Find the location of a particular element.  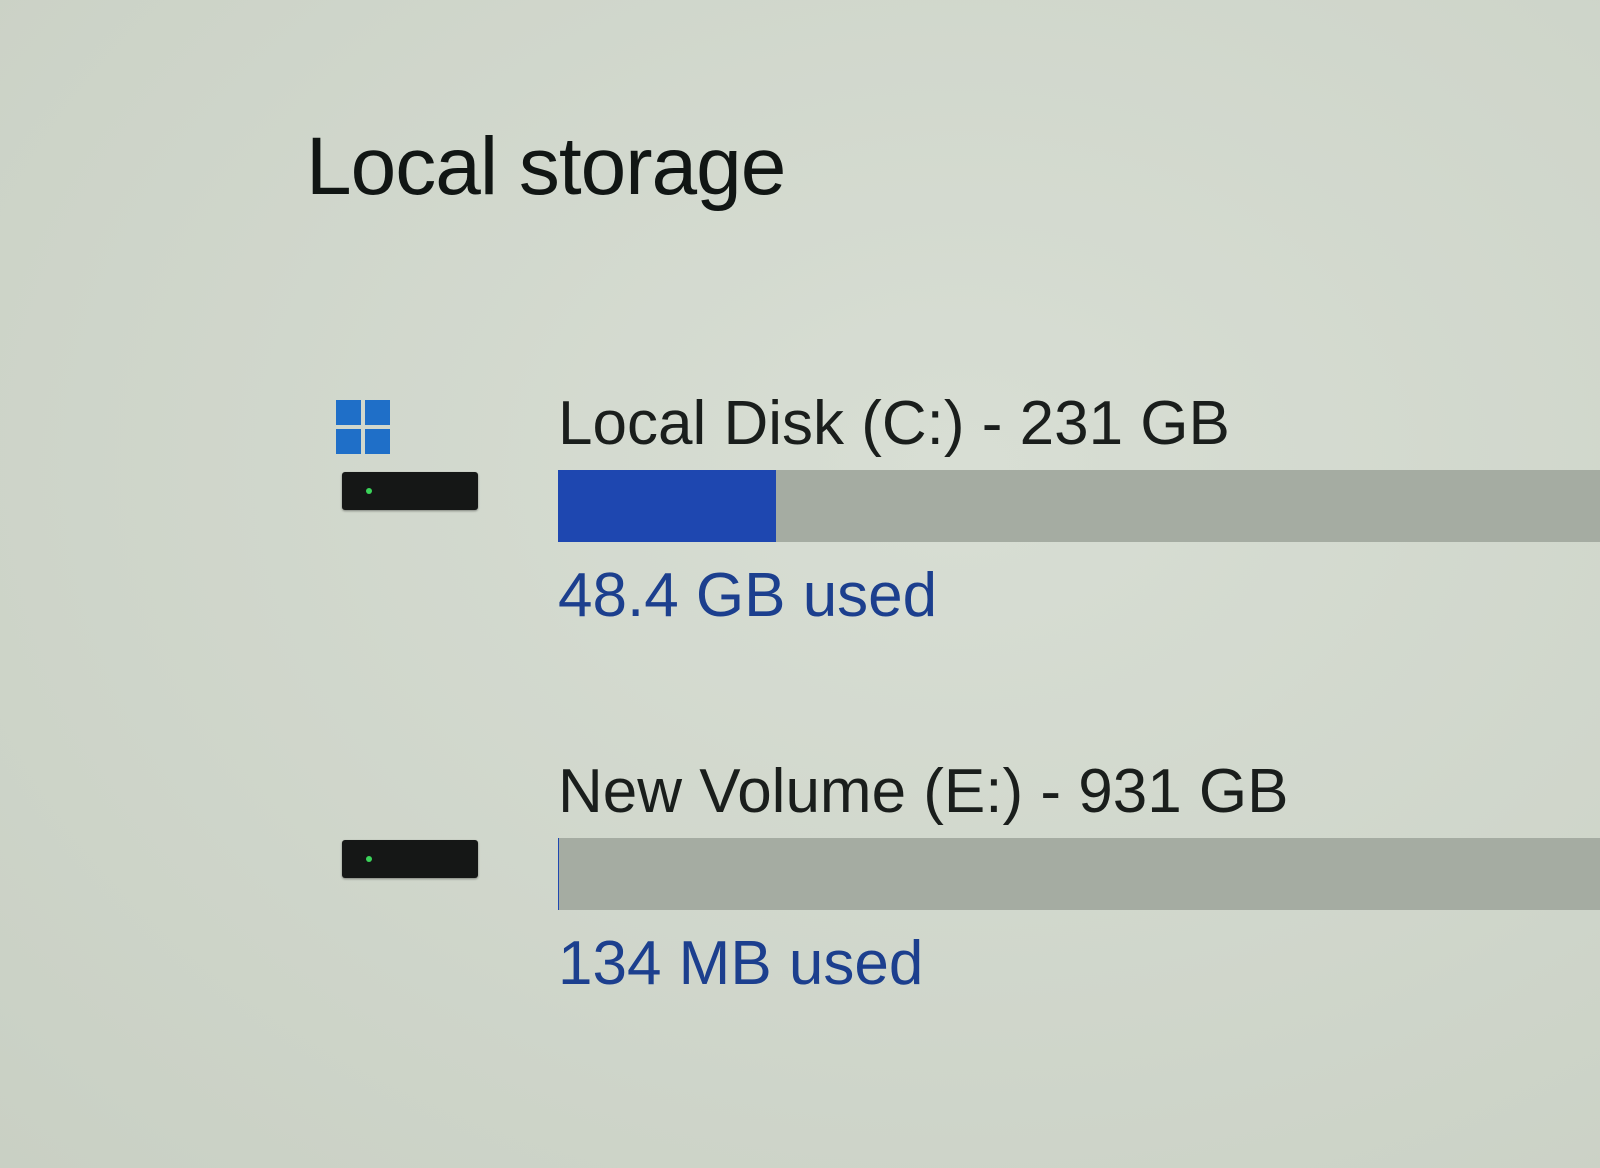

drive-name: New Volume (E:) - 931 GB is located at coordinates (923, 791).